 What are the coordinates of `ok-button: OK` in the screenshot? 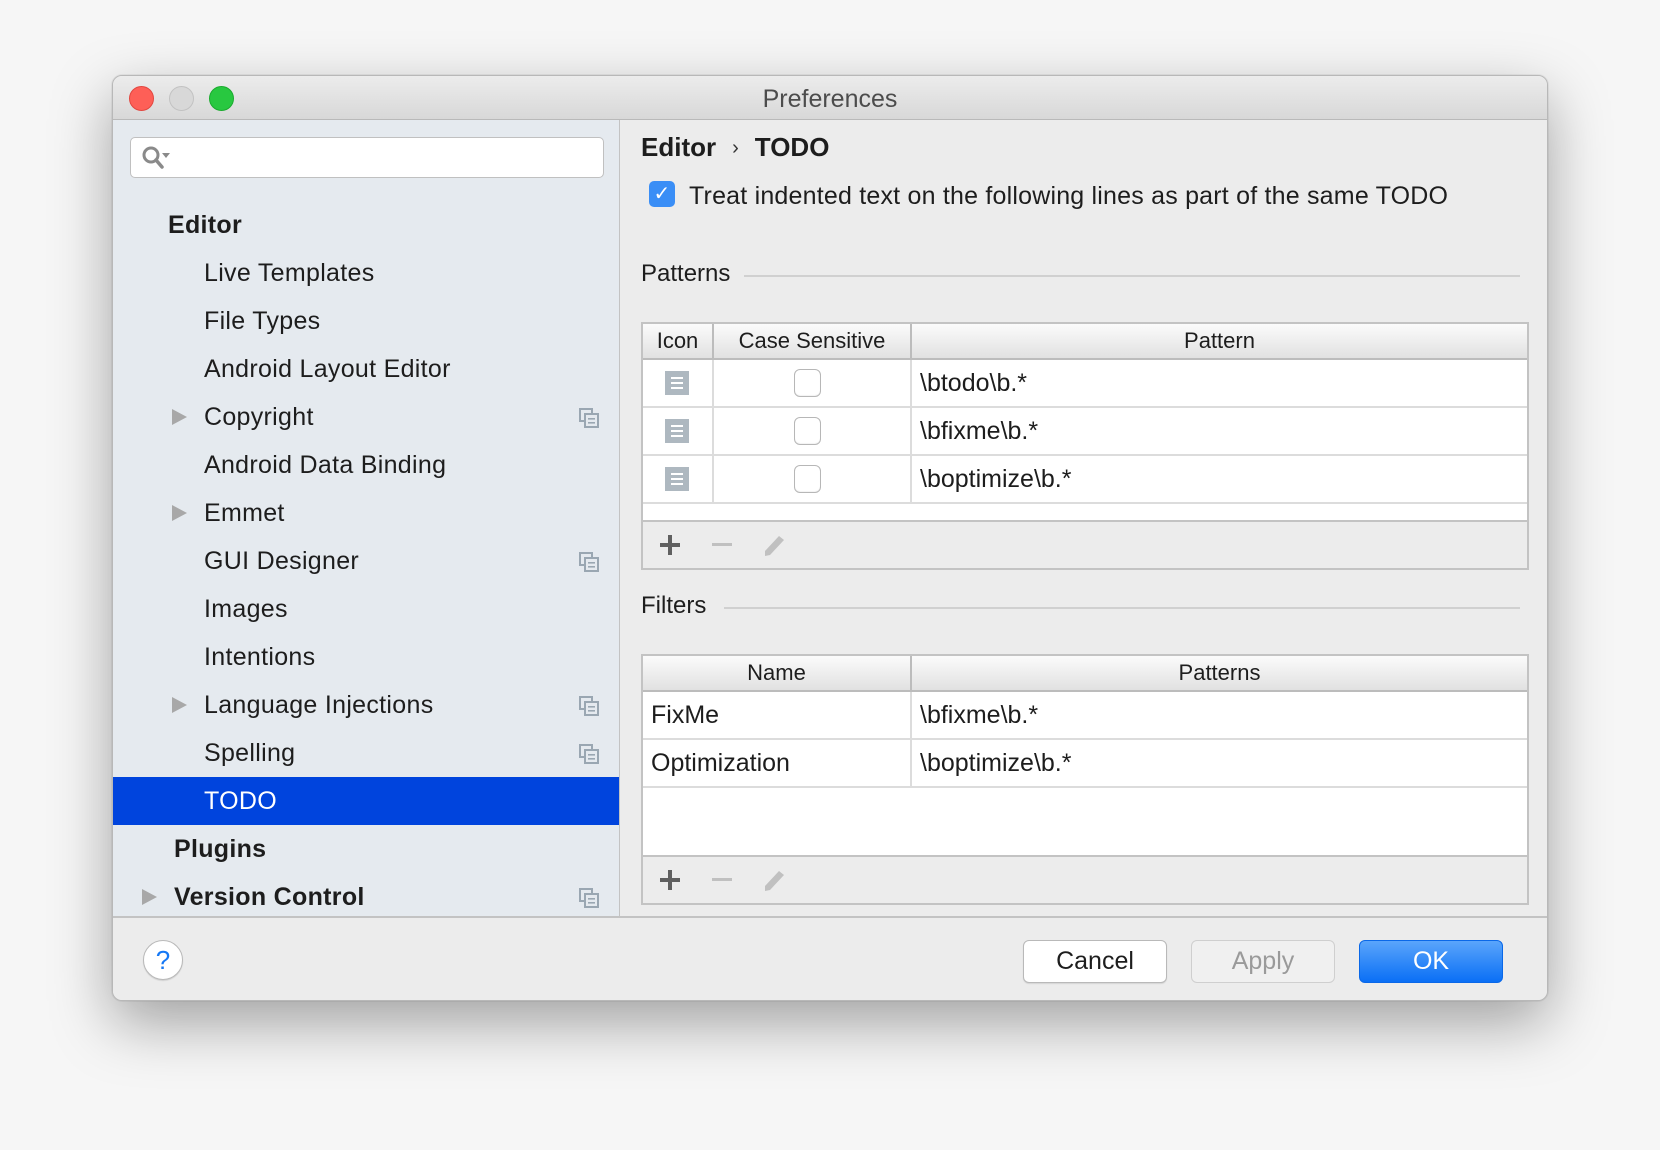 It's located at (1431, 961).